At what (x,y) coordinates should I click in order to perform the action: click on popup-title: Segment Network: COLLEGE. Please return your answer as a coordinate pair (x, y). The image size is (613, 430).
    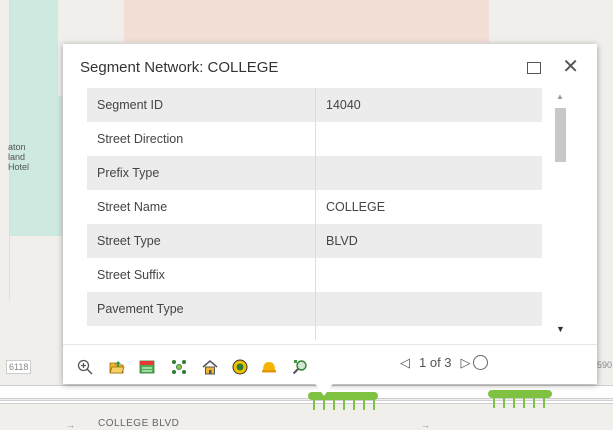
    Looking at the image, I should click on (179, 67).